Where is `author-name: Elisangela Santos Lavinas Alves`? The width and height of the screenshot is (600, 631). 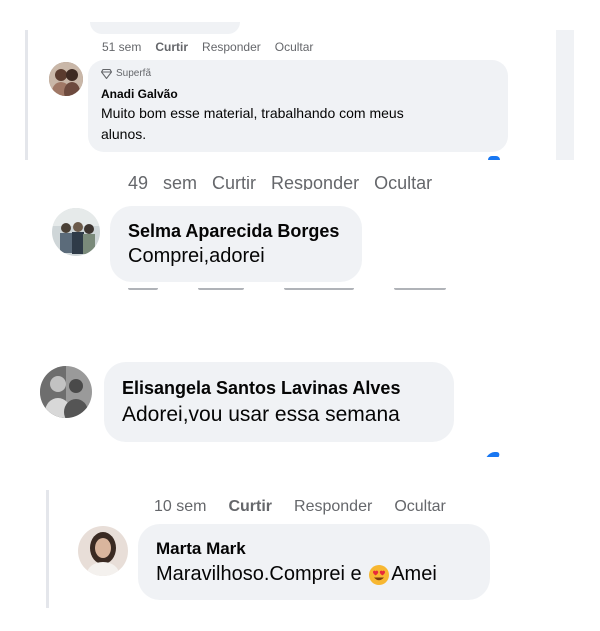 author-name: Elisangela Santos Lavinas Alves is located at coordinates (261, 388).